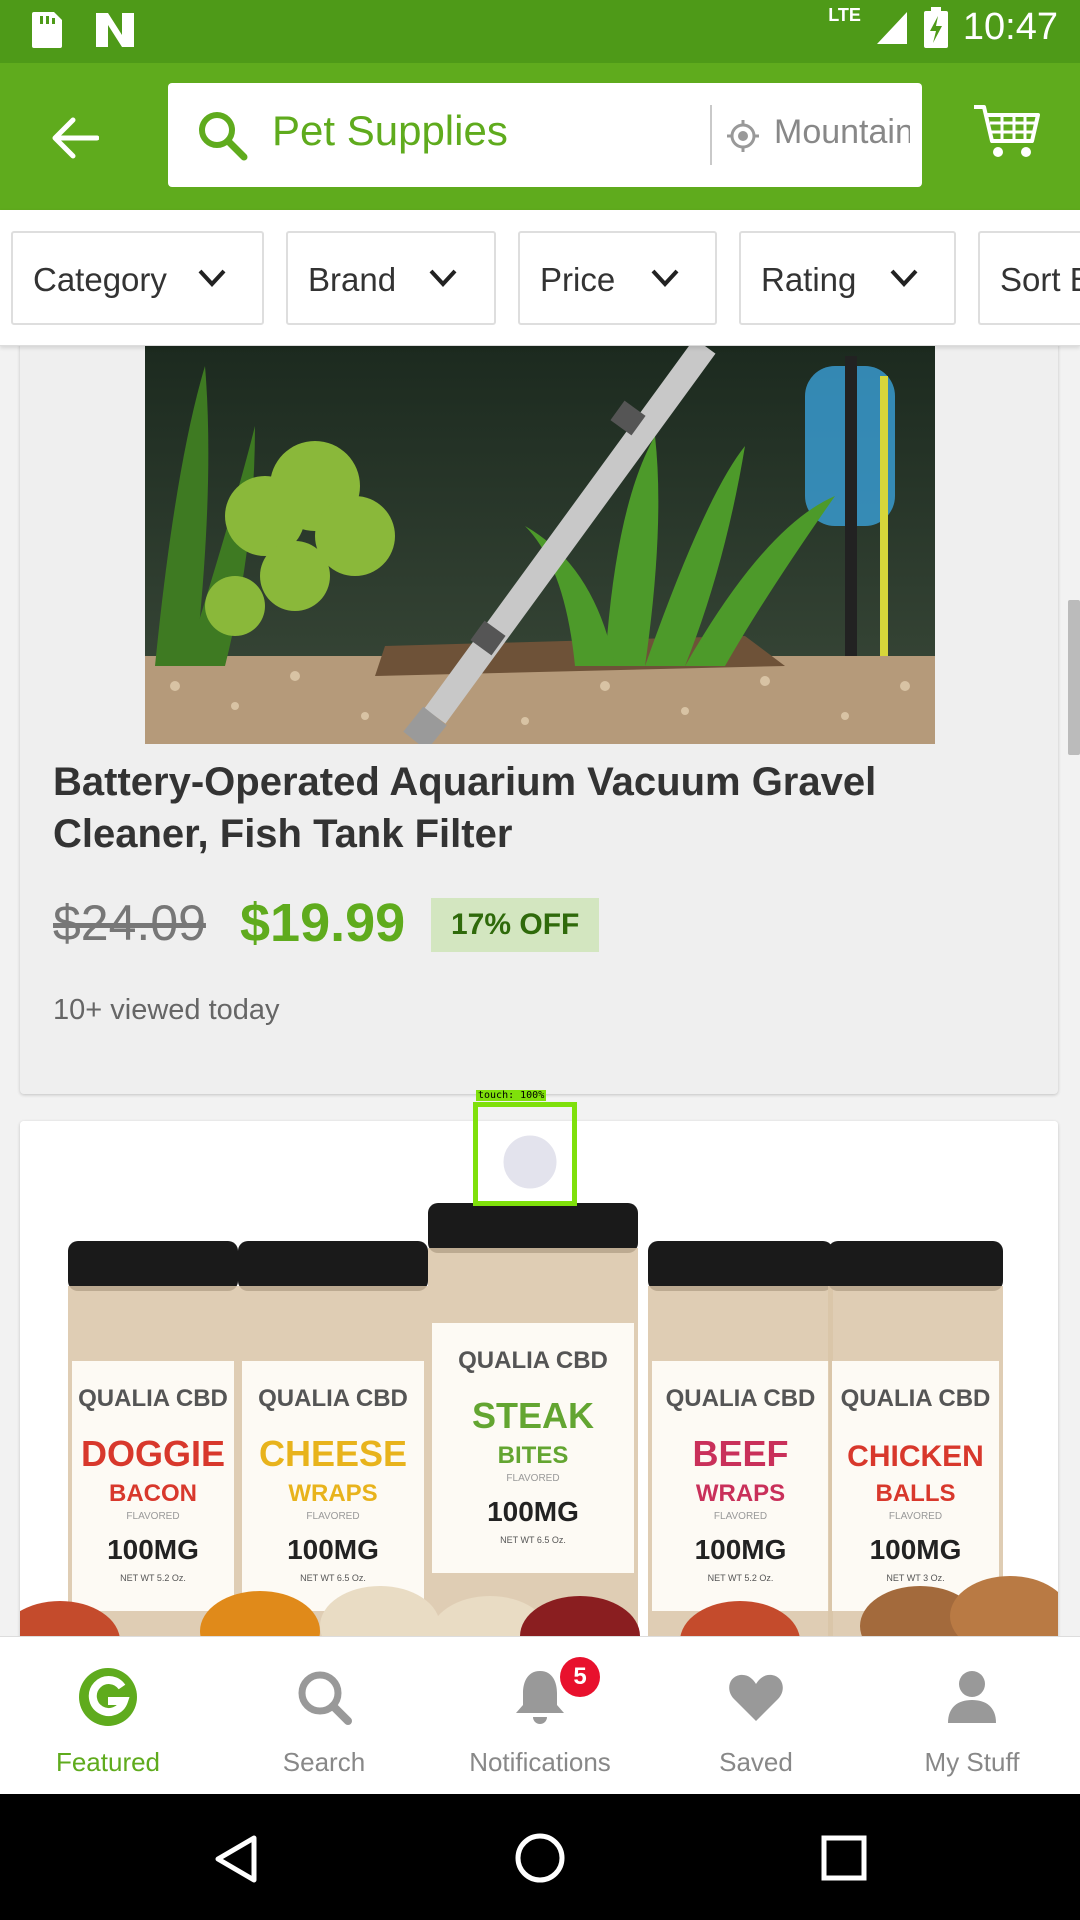  I want to click on sd-card-icon, so click(47, 30).